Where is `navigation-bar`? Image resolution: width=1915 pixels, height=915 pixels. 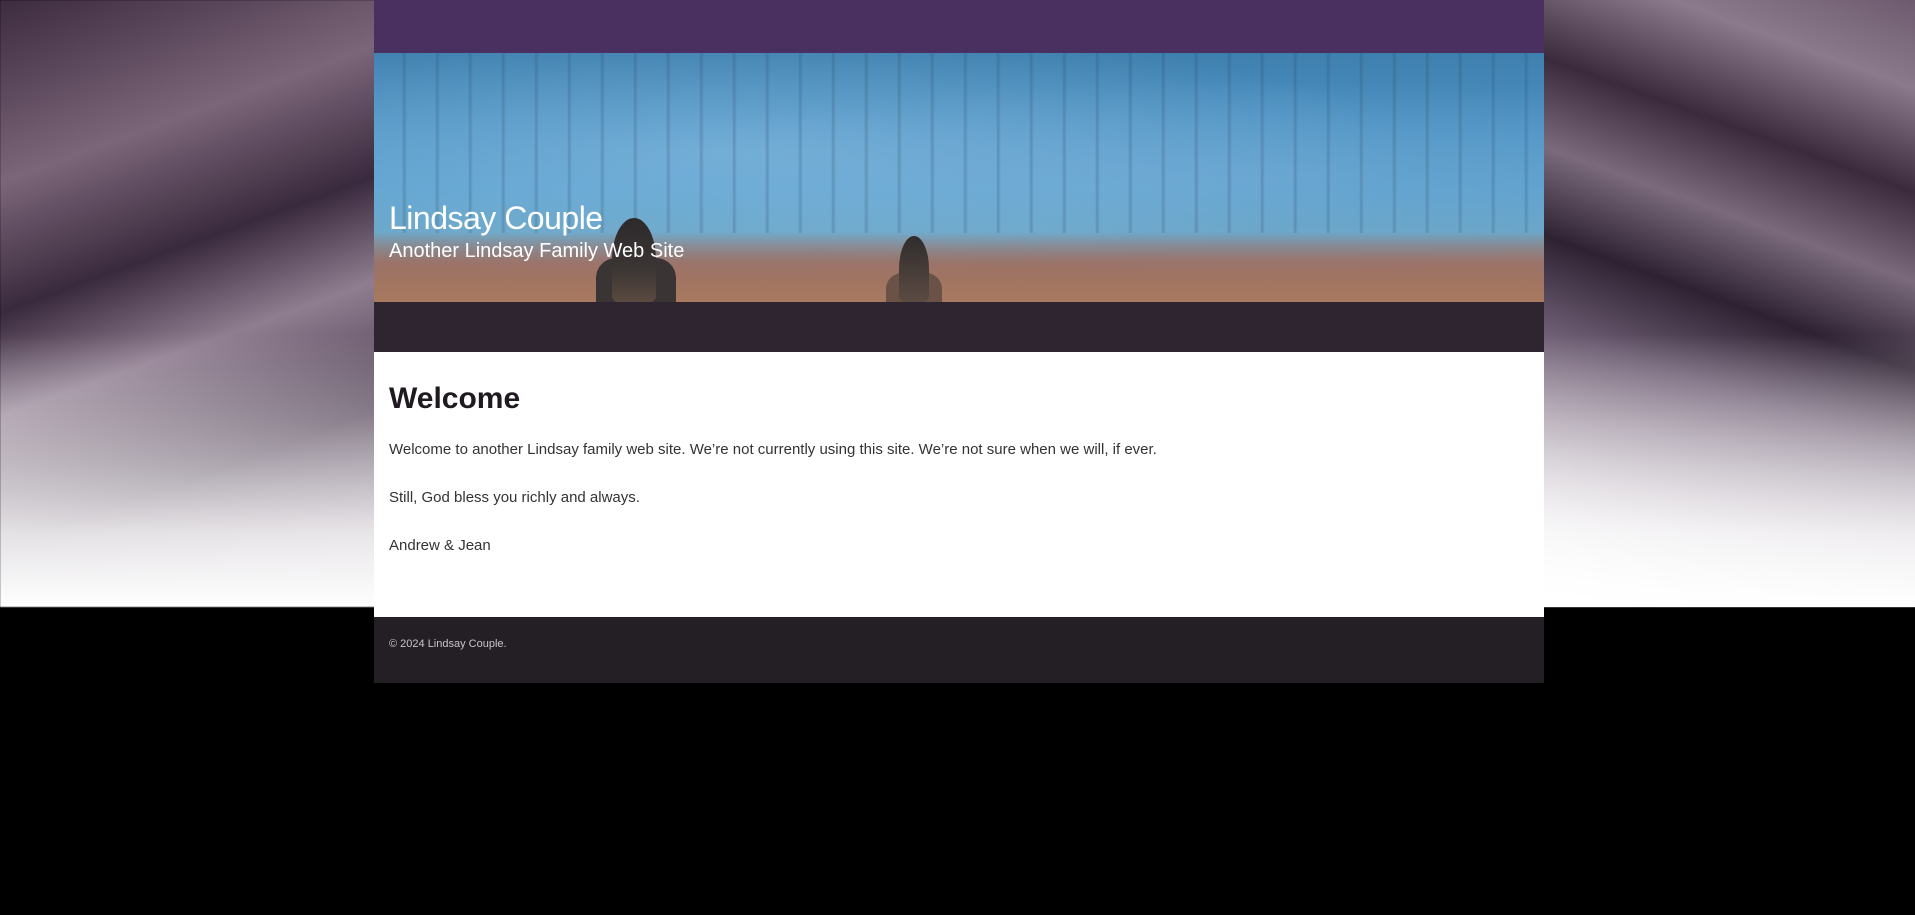
navigation-bar is located at coordinates (959, 327).